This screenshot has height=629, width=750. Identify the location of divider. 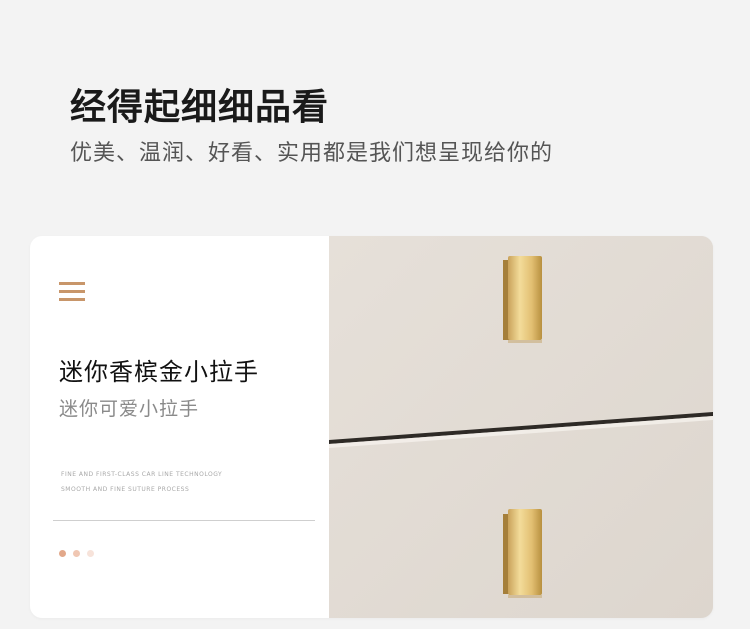
(184, 520).